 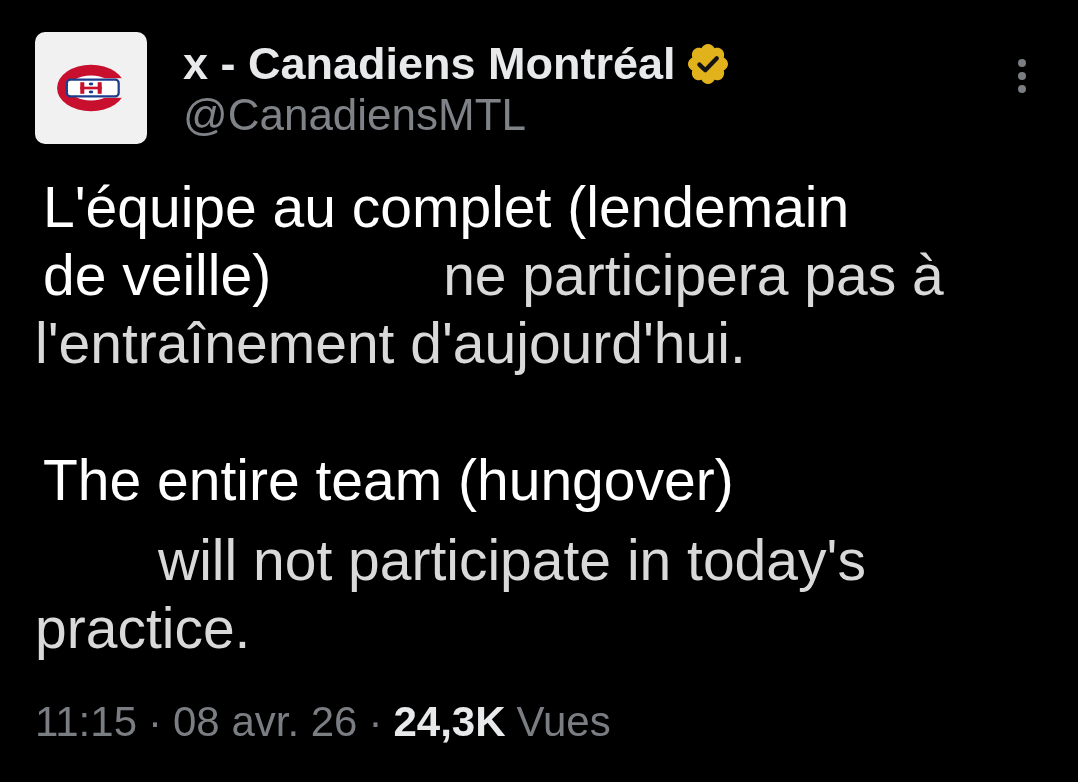 I want to click on more-options-icon, so click(x=1022, y=76).